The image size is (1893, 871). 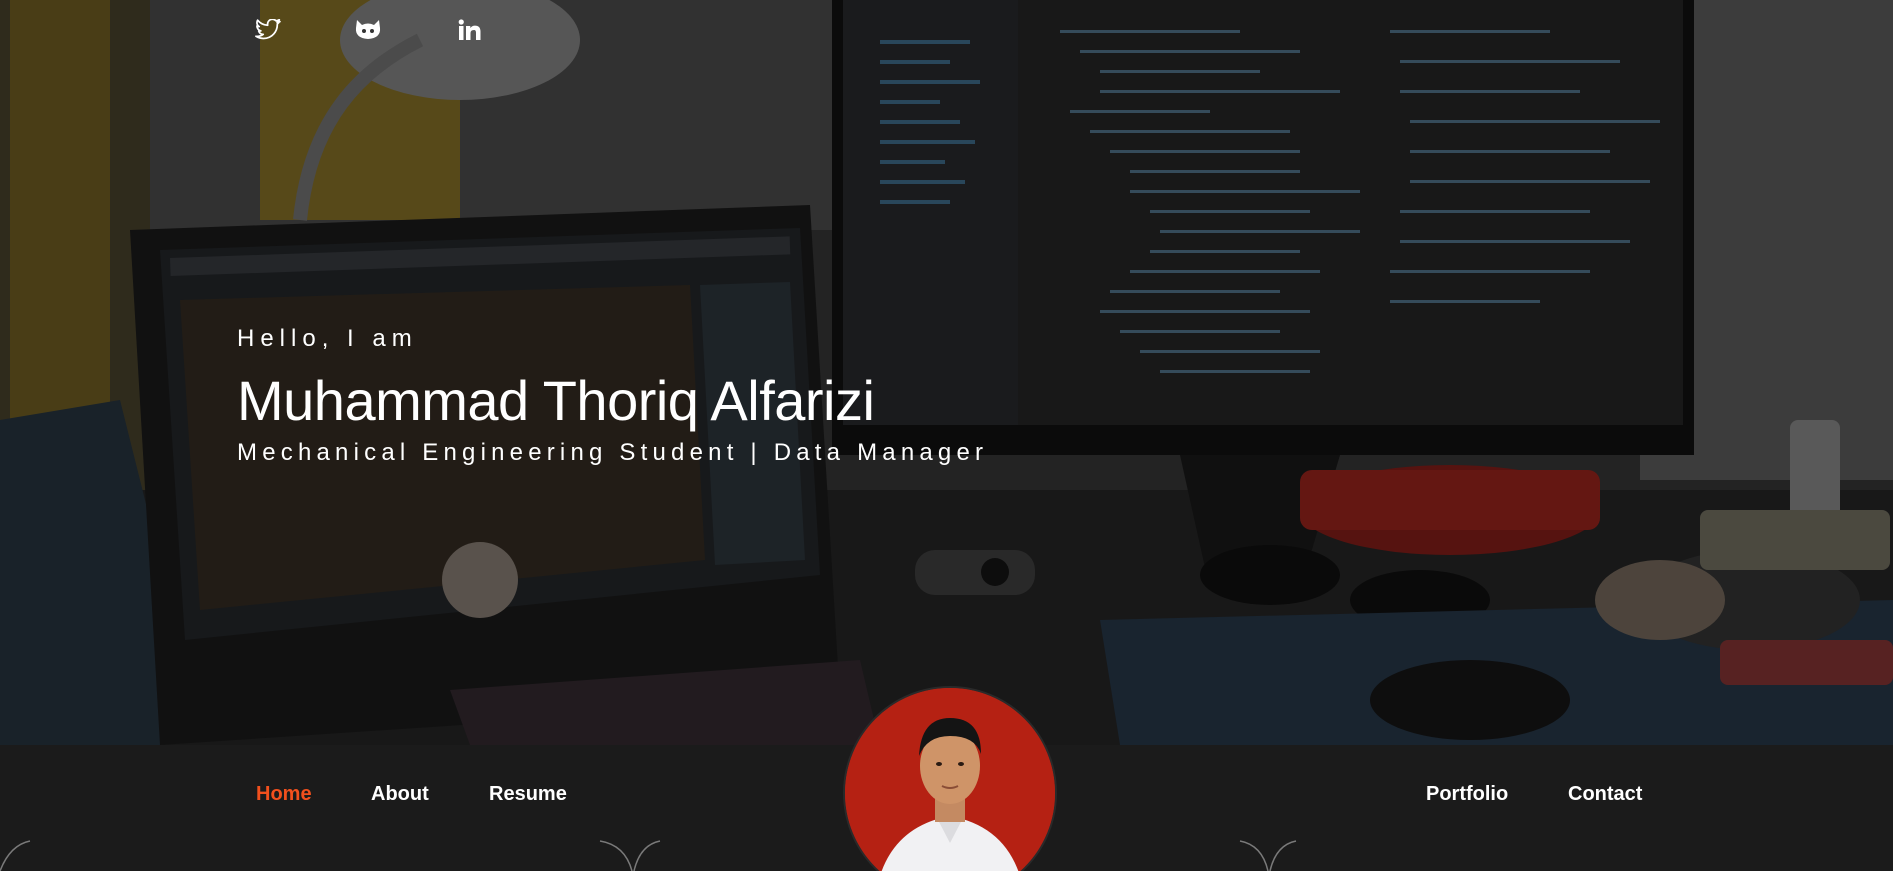 I want to click on linkedin-icon, so click(x=469, y=29).